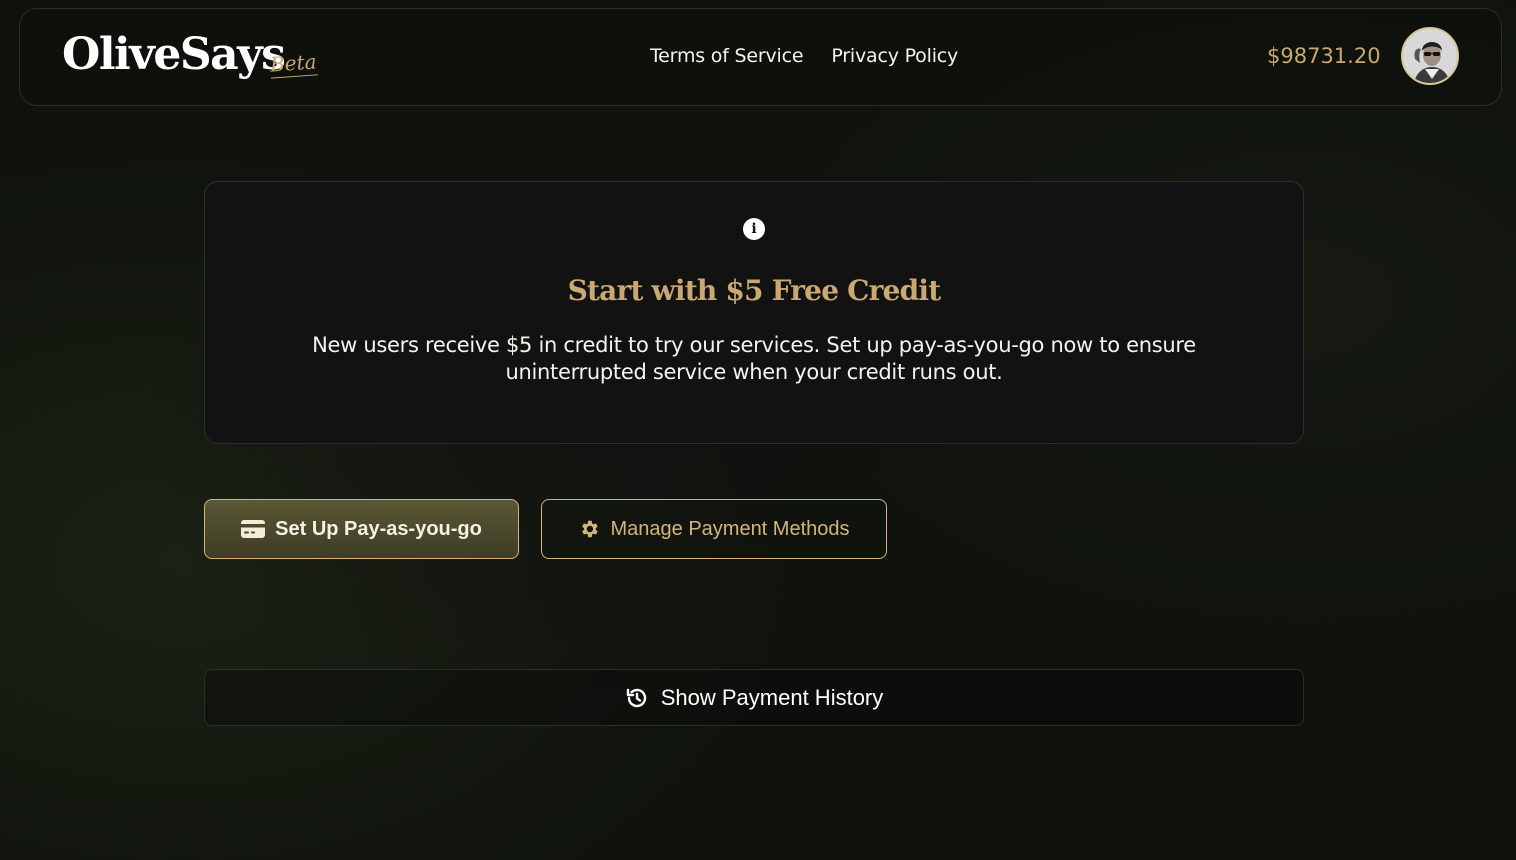 Image resolution: width=1516 pixels, height=860 pixels. I want to click on setup-button-label: Set Up Pay-as-you-go, so click(378, 528).